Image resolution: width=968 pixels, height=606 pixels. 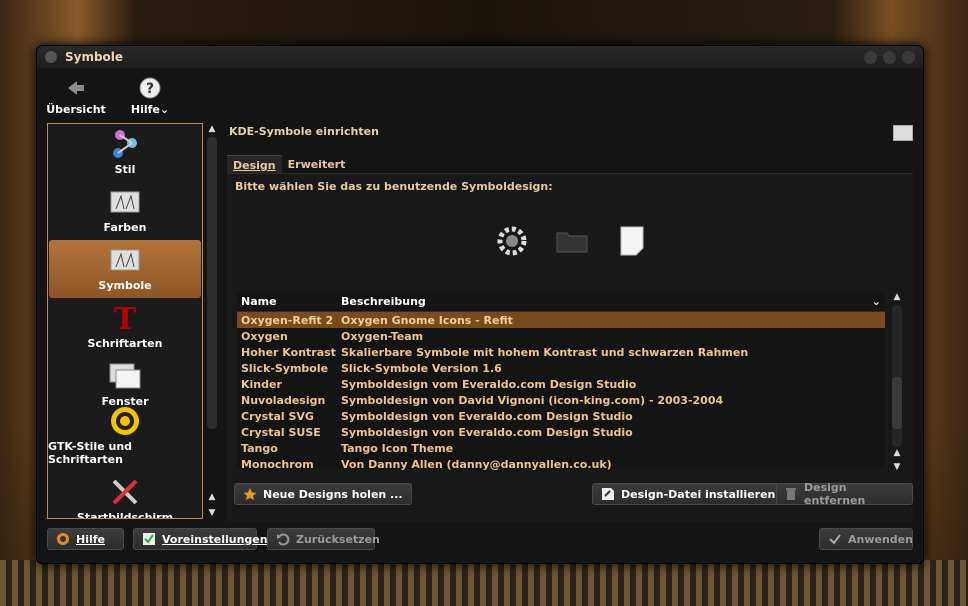 I want to click on toolbar: Übersicht ? Hilfe⌄, so click(x=480, y=96).